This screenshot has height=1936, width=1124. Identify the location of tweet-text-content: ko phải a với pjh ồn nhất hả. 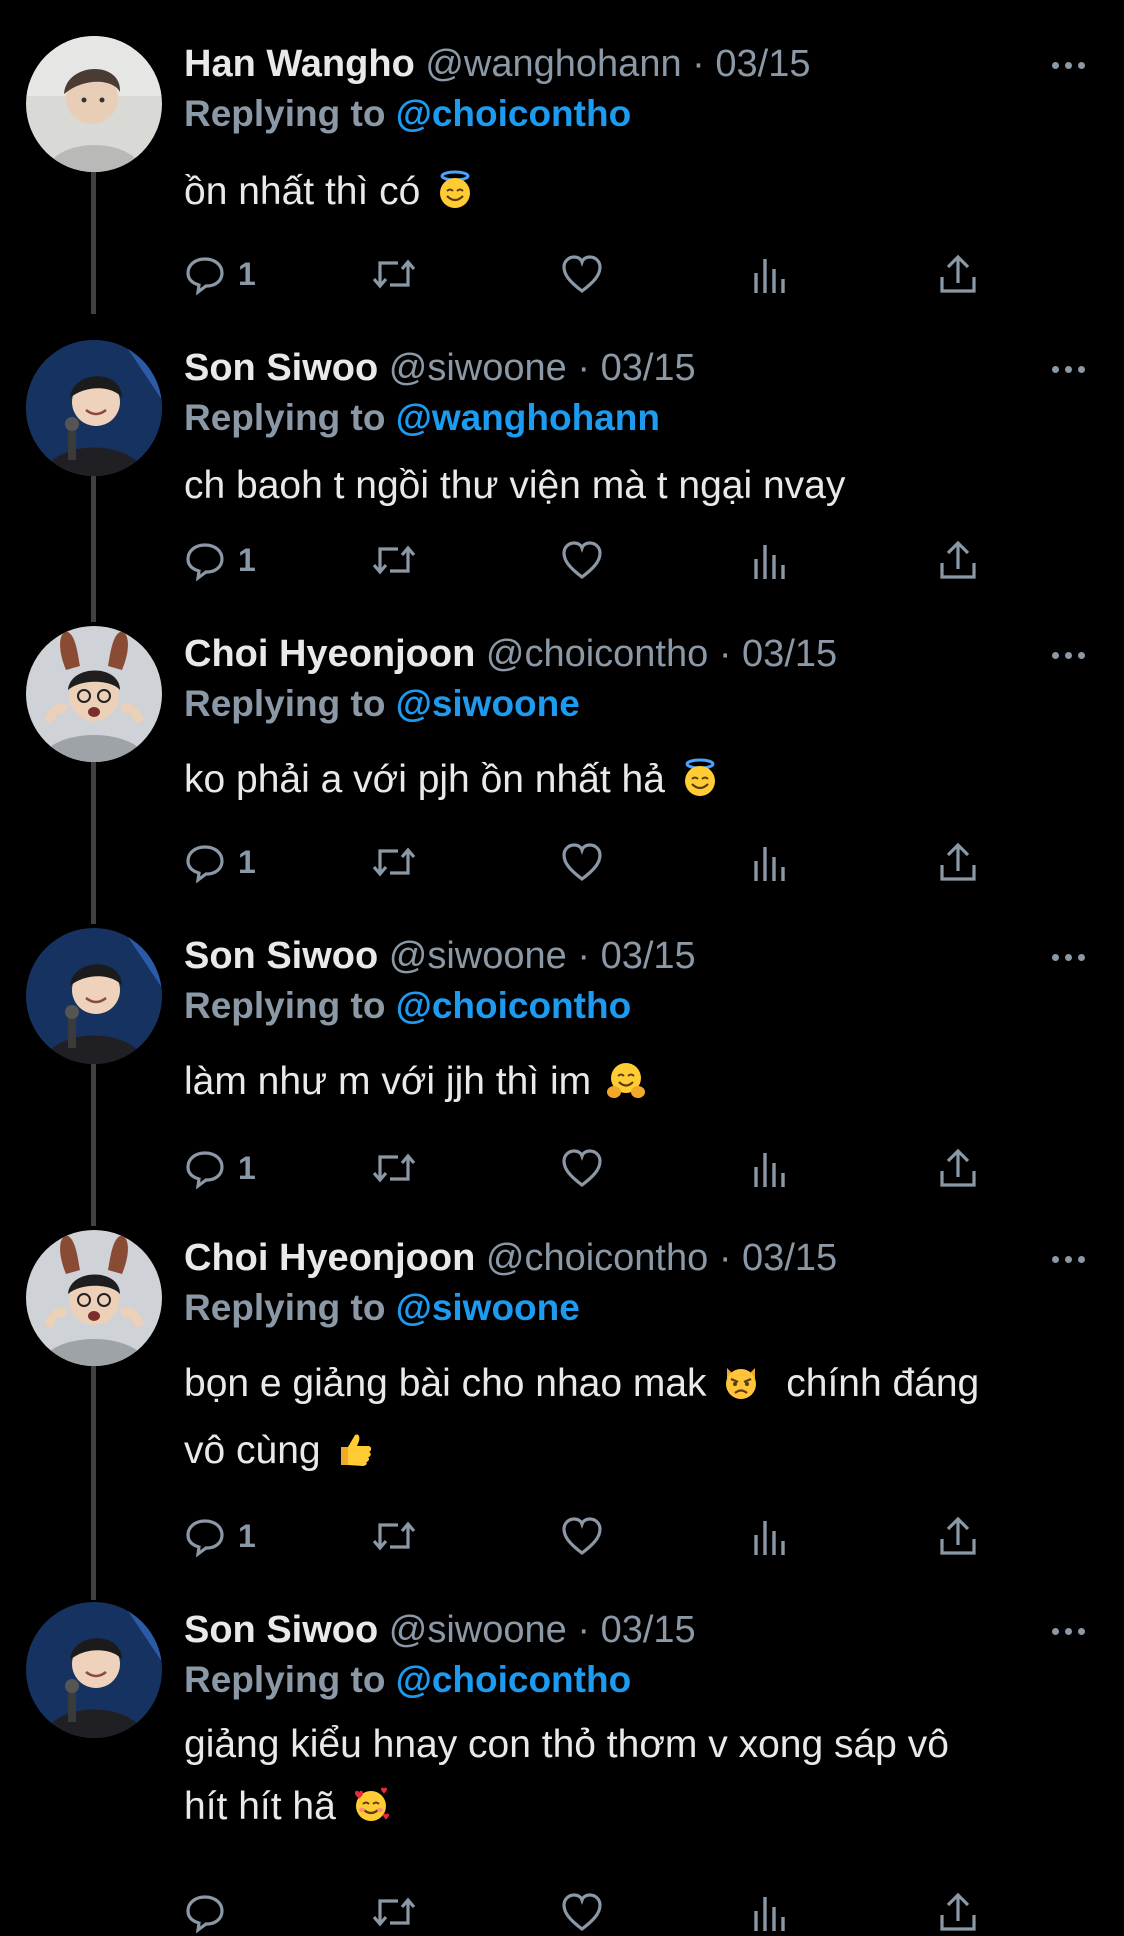
(424, 779).